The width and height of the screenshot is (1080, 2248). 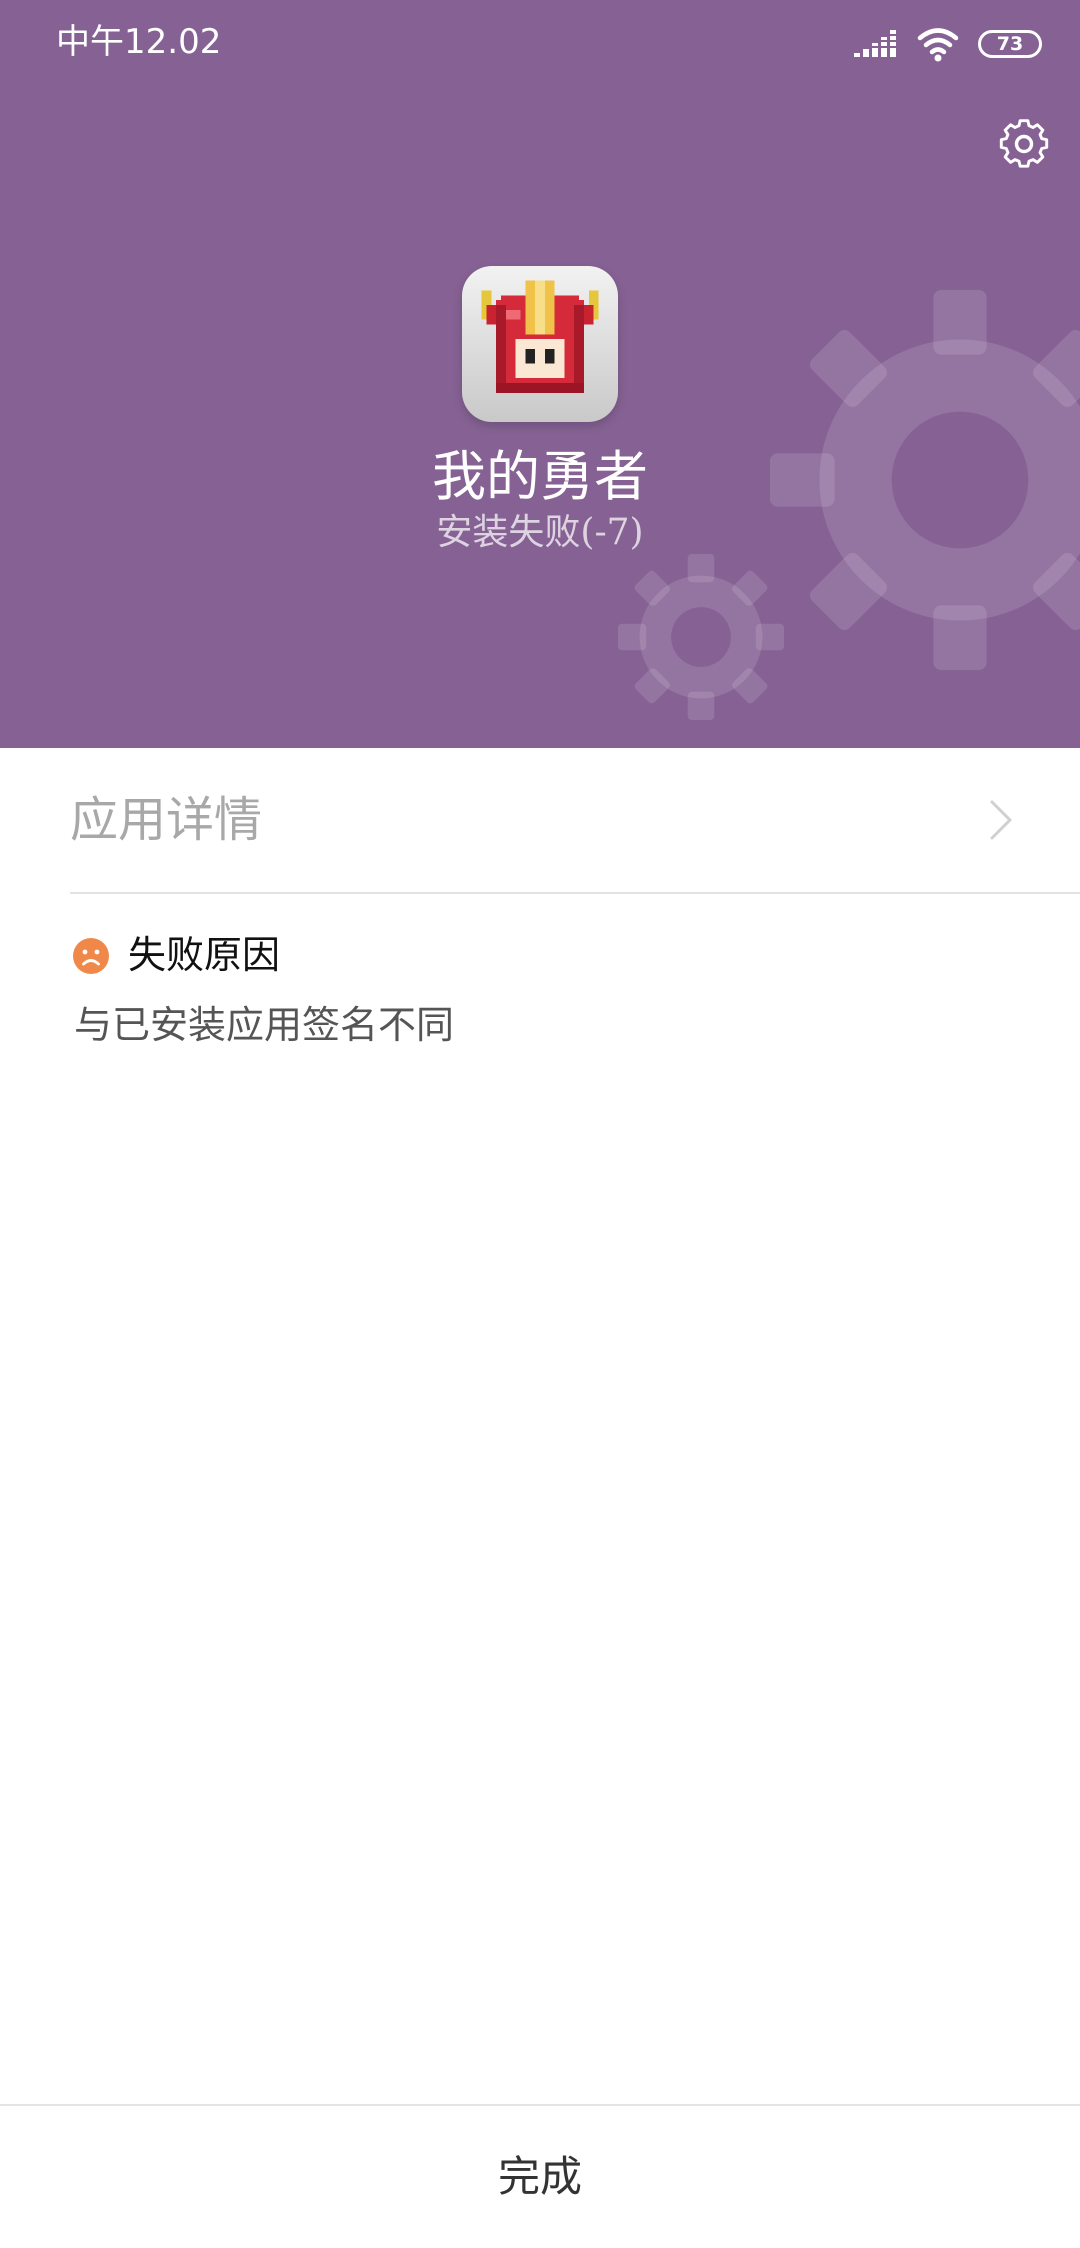 I want to click on wifi-icon, so click(x=938, y=45).